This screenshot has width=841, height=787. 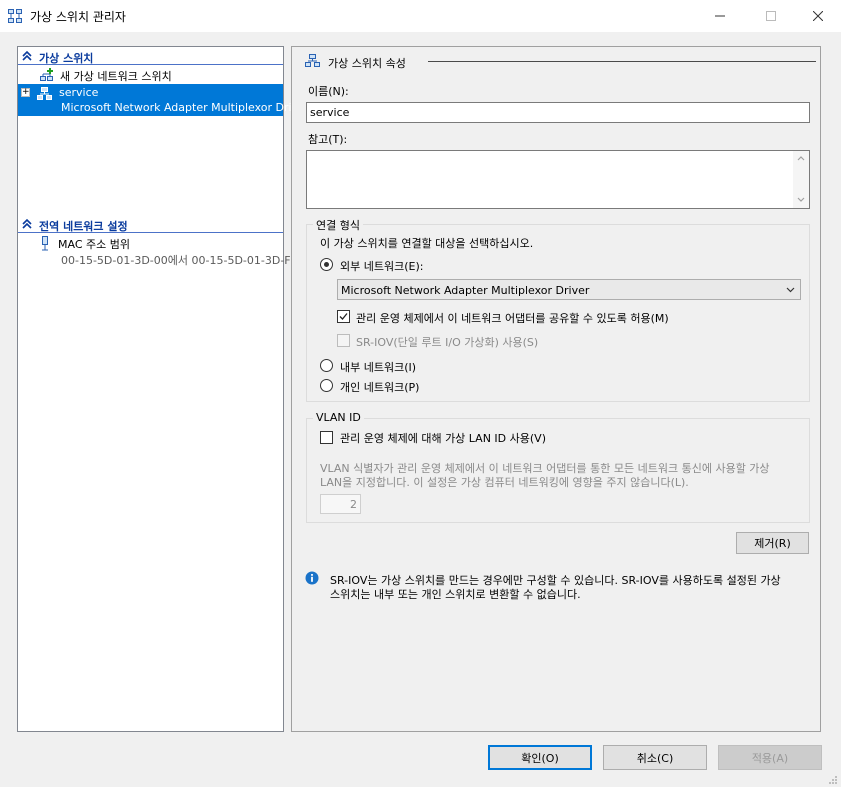 I want to click on chevron-down-icon, so click(x=790, y=290).